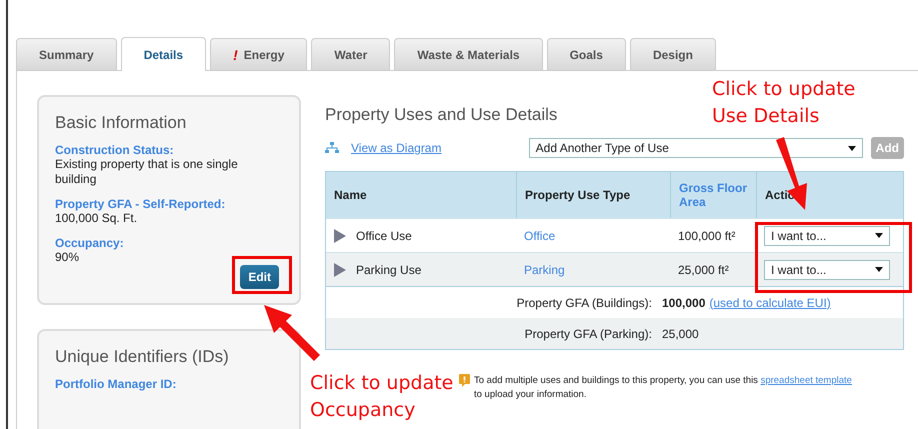 The width and height of the screenshot is (918, 429). What do you see at coordinates (706, 235) in the screenshot?
I see `table-cell-text: 100,000 ft²` at bounding box center [706, 235].